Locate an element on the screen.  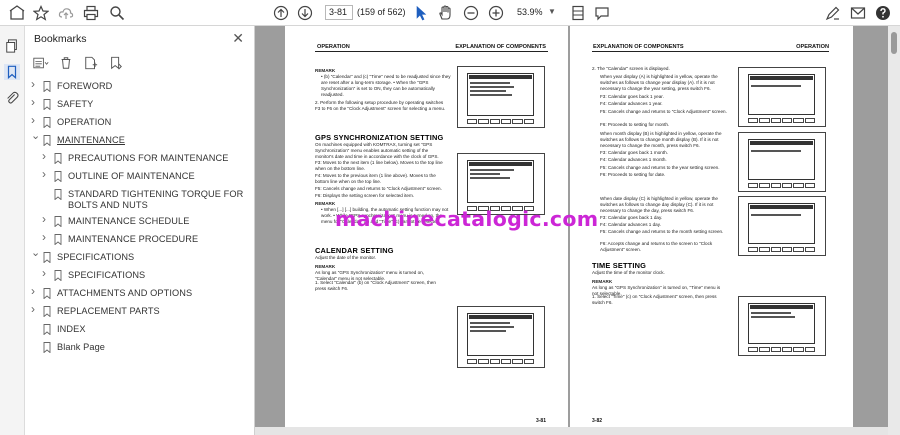
hand-tool-icon is located at coordinates (445, 13).